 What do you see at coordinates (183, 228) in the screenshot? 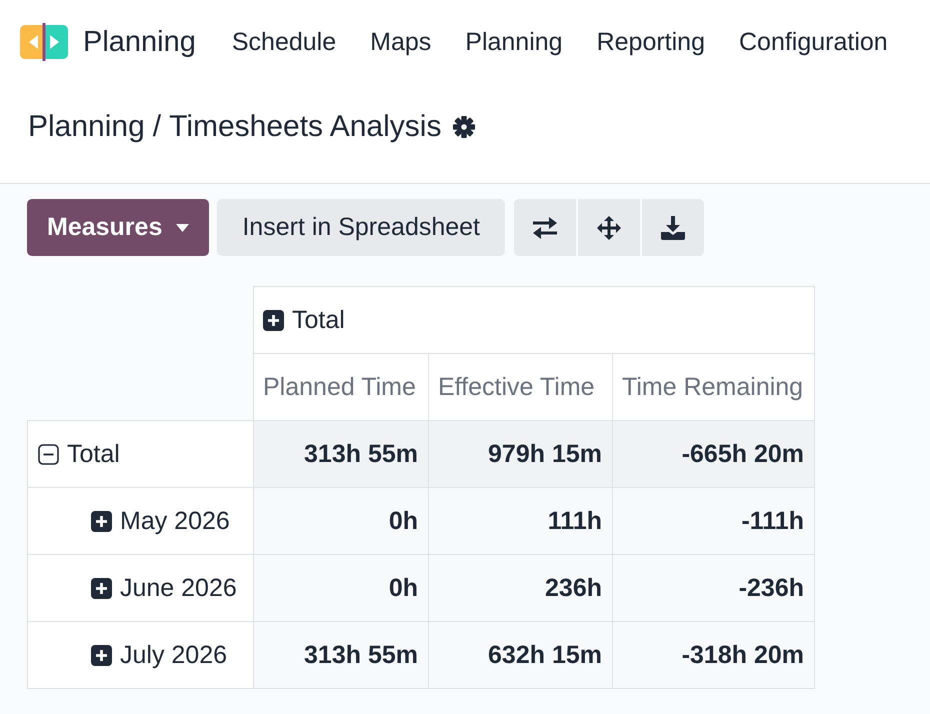
I see `caret-icon` at bounding box center [183, 228].